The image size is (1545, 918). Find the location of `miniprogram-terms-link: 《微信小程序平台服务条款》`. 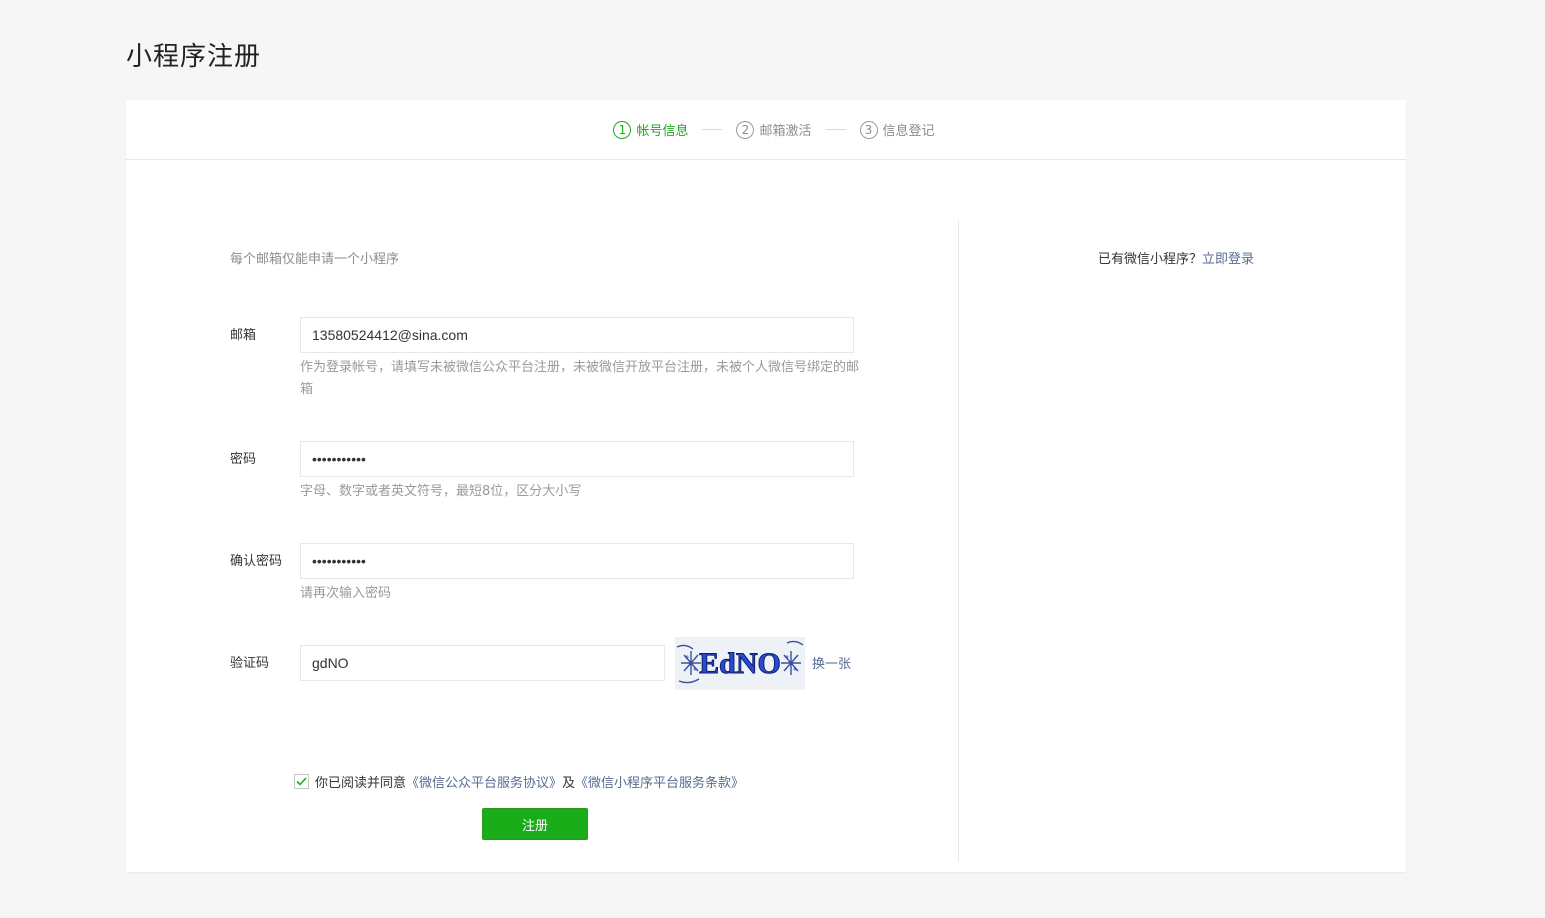

miniprogram-terms-link: 《微信小程序平台服务条款》 is located at coordinates (659, 781).